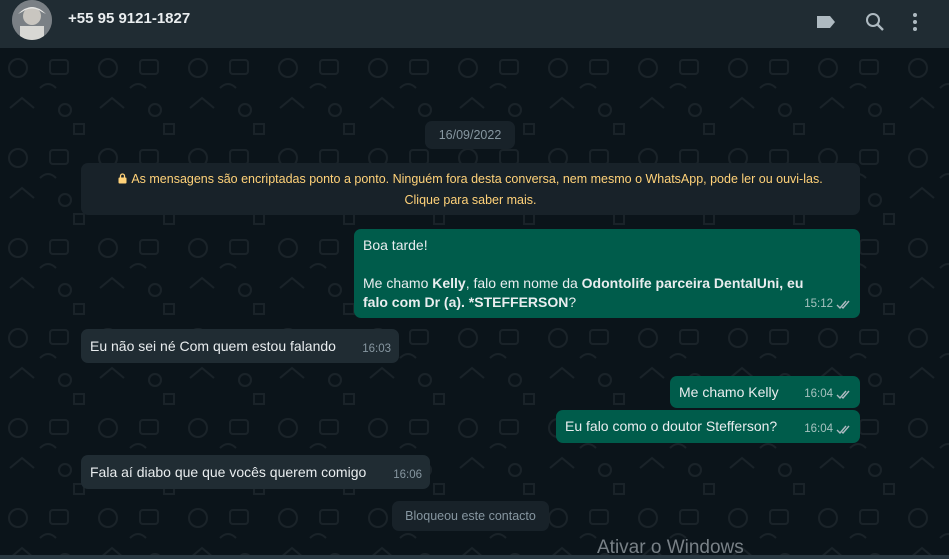  Describe the element at coordinates (122, 180) in the screenshot. I see `lock-icon` at that location.